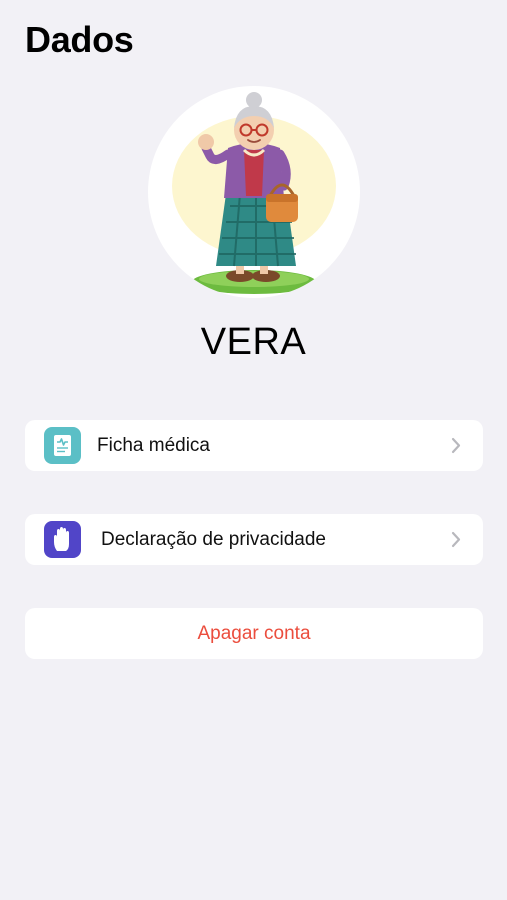  I want to click on privacy-statement-row: Declaração de privacidade, so click(254, 539).